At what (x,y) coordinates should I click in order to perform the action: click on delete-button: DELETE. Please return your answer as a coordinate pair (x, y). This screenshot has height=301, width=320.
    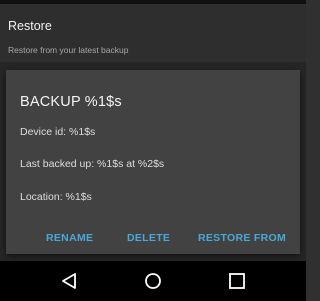
    Looking at the image, I should click on (148, 238).